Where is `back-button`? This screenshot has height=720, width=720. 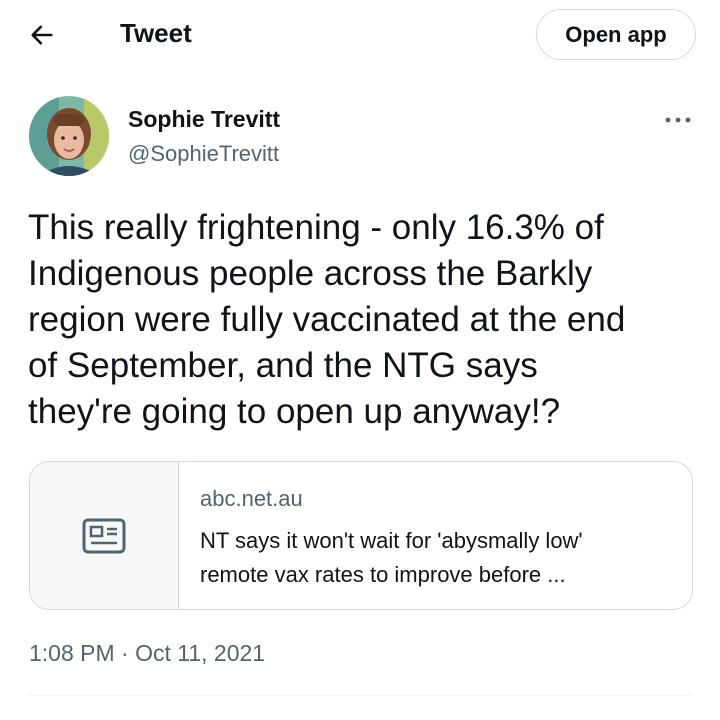
back-button is located at coordinates (42, 35).